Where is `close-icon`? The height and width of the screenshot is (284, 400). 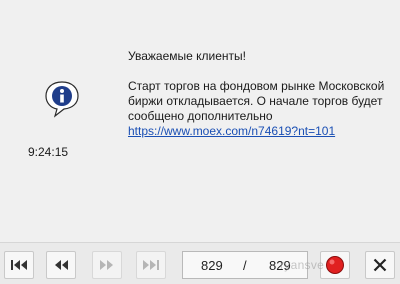
close-icon is located at coordinates (380, 265).